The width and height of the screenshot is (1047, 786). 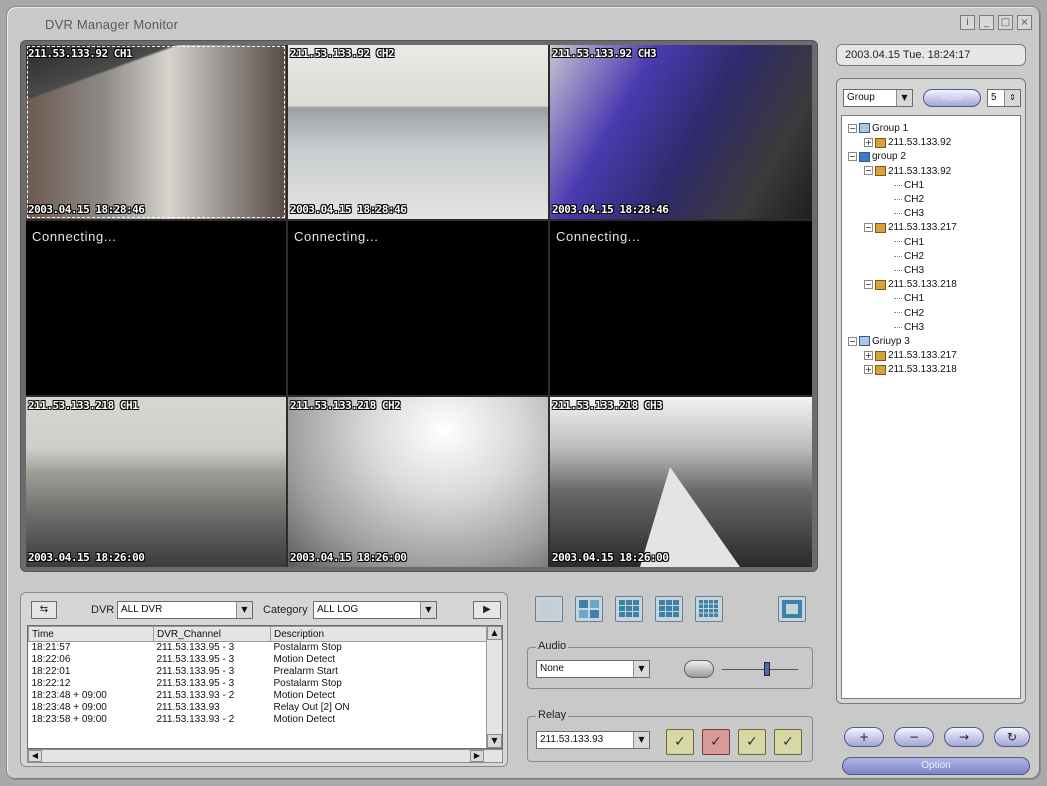 I want to click on tree-item-dvr: − 211.53.133.218, so click(x=910, y=285).